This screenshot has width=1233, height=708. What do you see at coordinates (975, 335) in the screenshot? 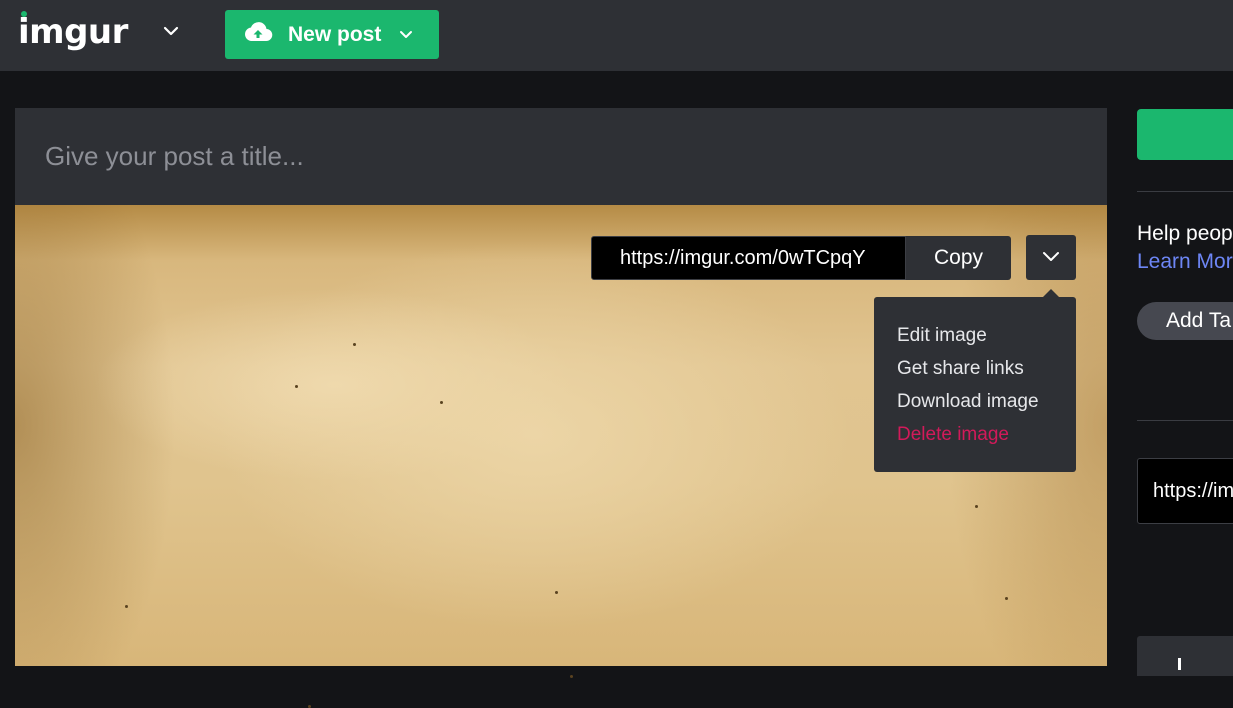
I see `menu-item-edit-image: Edit image` at bounding box center [975, 335].